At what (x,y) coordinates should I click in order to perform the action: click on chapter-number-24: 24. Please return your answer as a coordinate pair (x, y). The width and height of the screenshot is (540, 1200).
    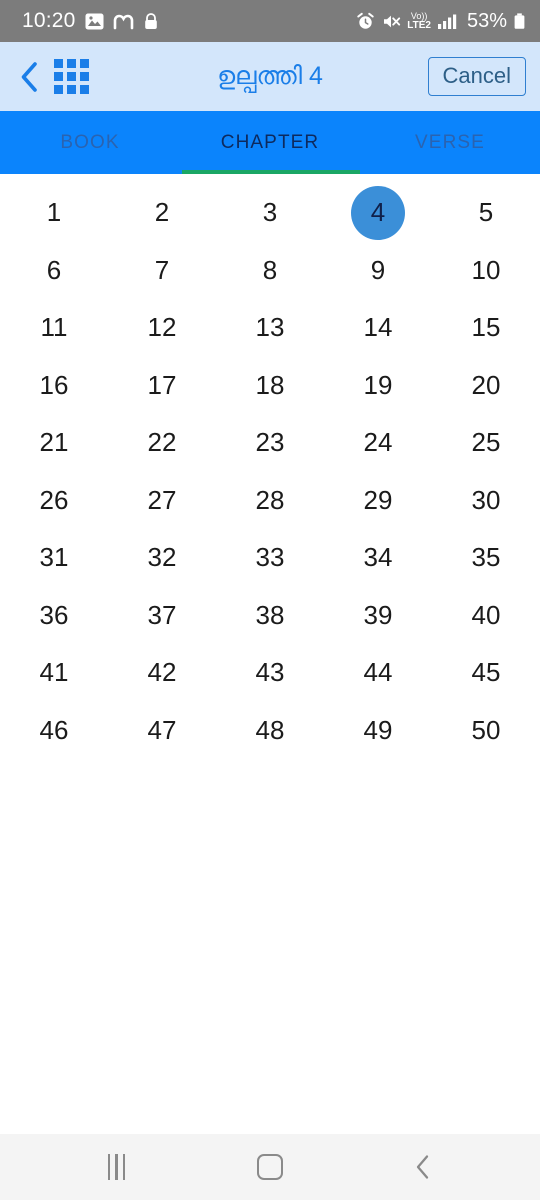
    Looking at the image, I should click on (378, 443).